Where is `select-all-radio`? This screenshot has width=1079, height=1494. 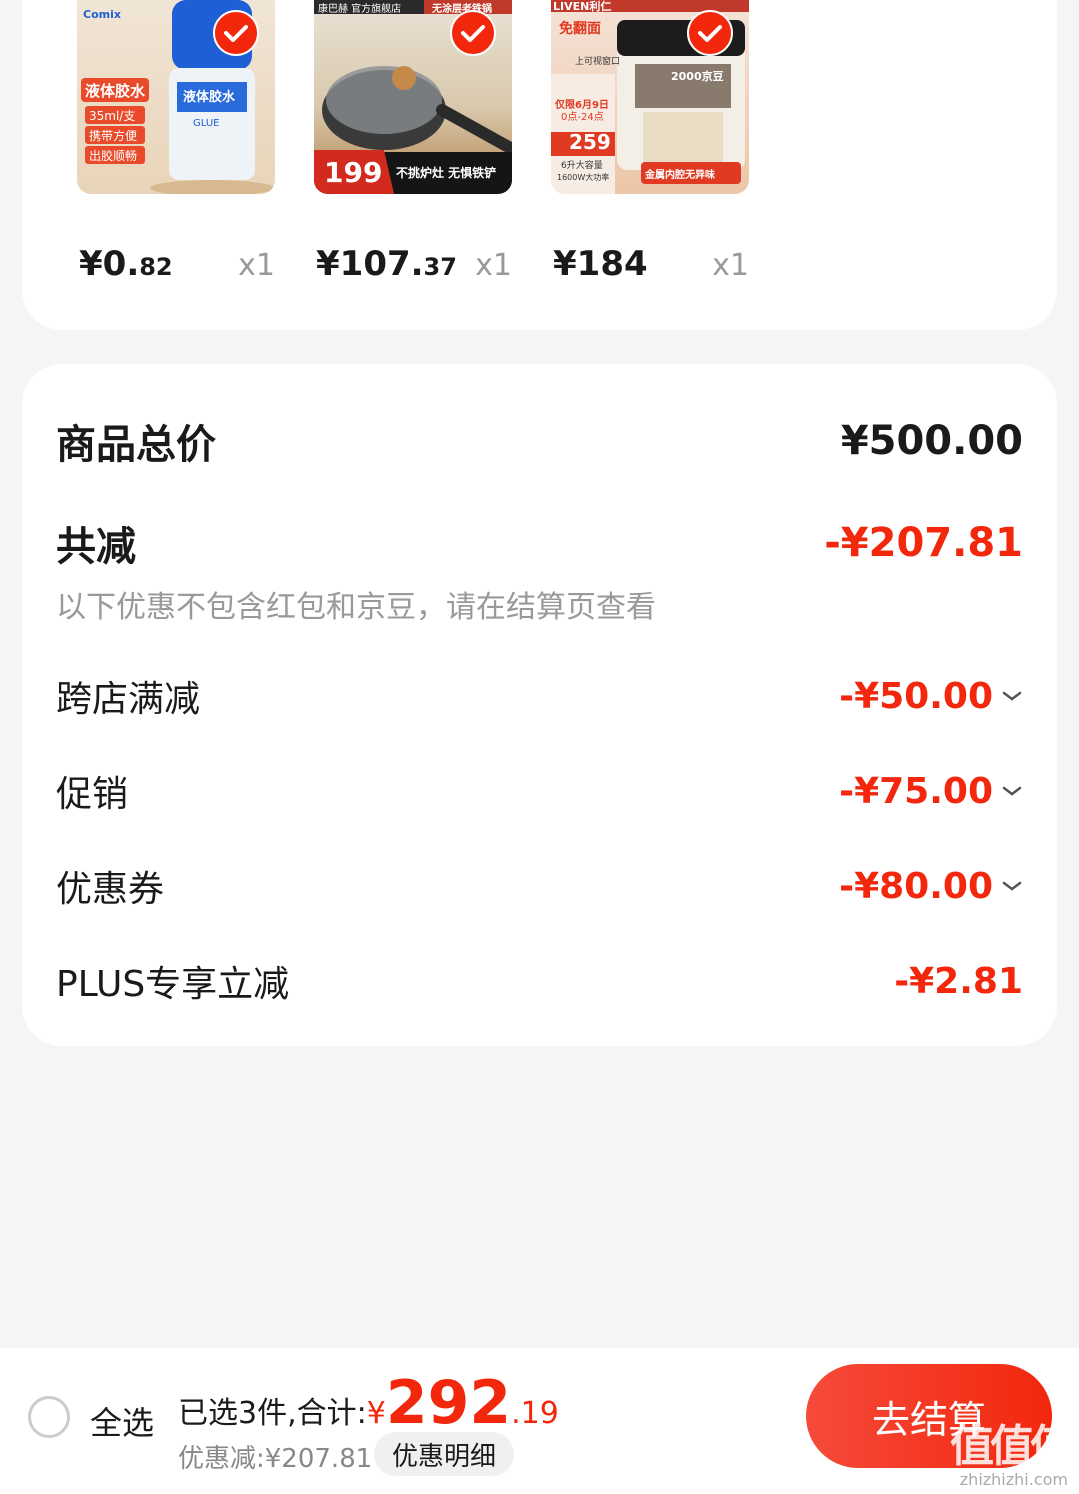
select-all-radio is located at coordinates (49, 1417).